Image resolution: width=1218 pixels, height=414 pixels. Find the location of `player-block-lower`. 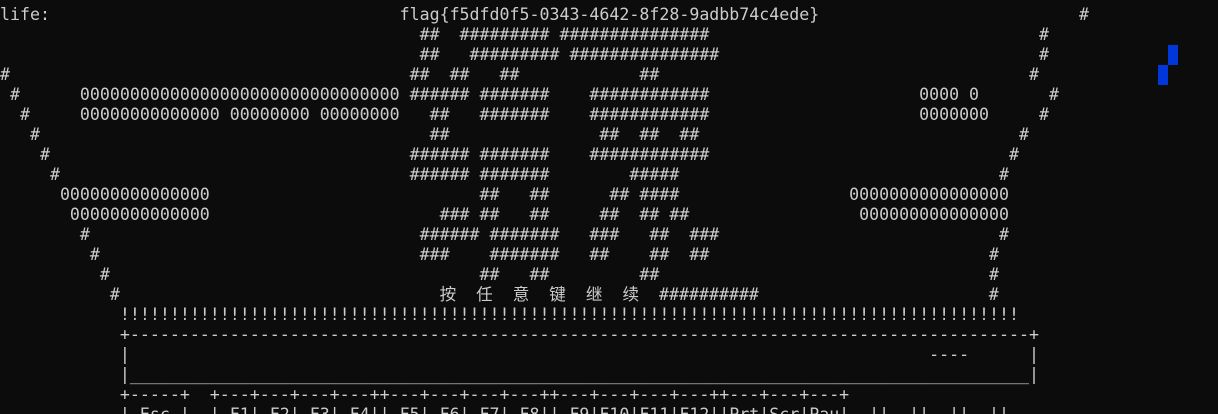

player-block-lower is located at coordinates (1163, 75).